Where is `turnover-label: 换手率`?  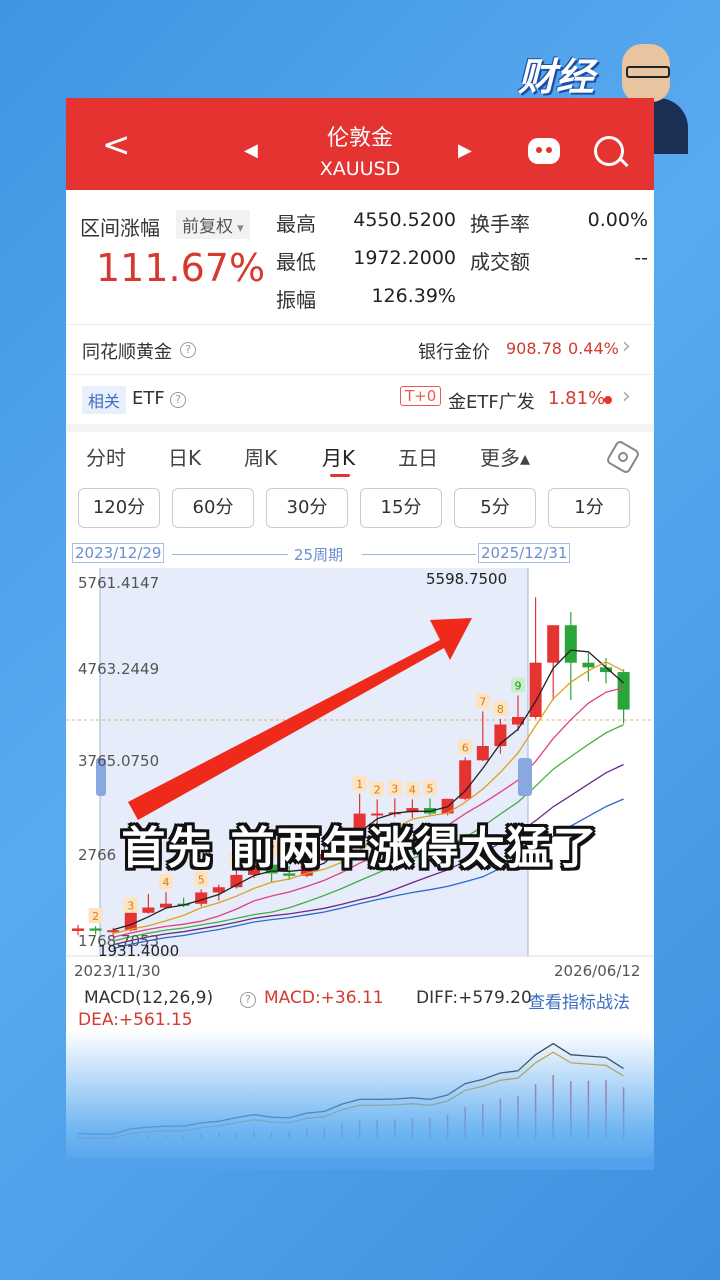
turnover-label: 换手率 is located at coordinates (500, 224).